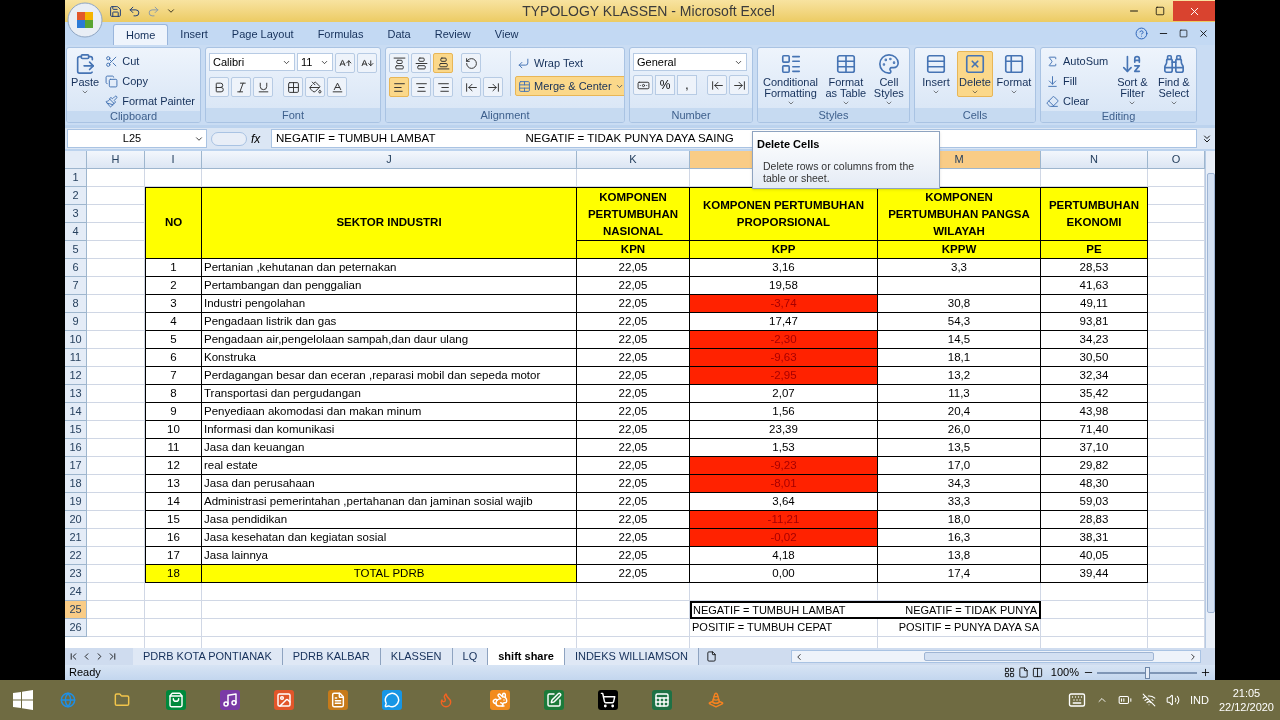 The height and width of the screenshot is (720, 1280). What do you see at coordinates (76, 430) in the screenshot?
I see `row-header: 15` at bounding box center [76, 430].